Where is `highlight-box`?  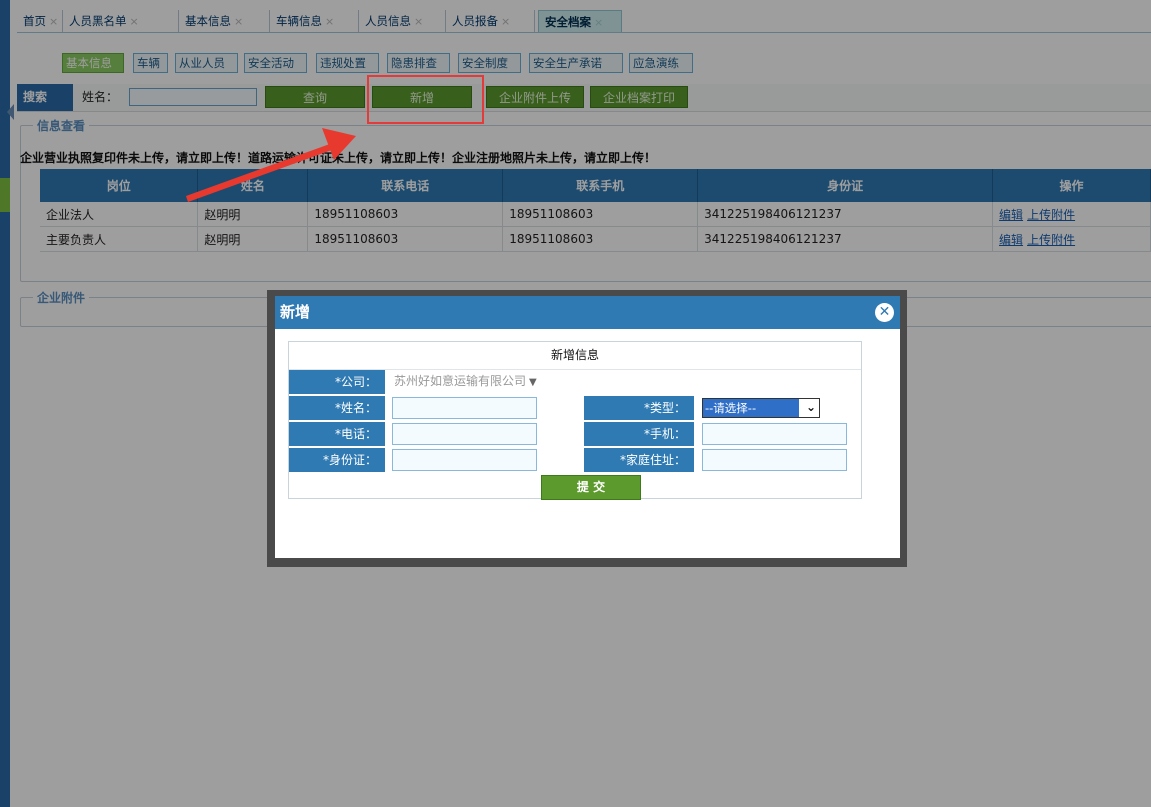 highlight-box is located at coordinates (425, 99).